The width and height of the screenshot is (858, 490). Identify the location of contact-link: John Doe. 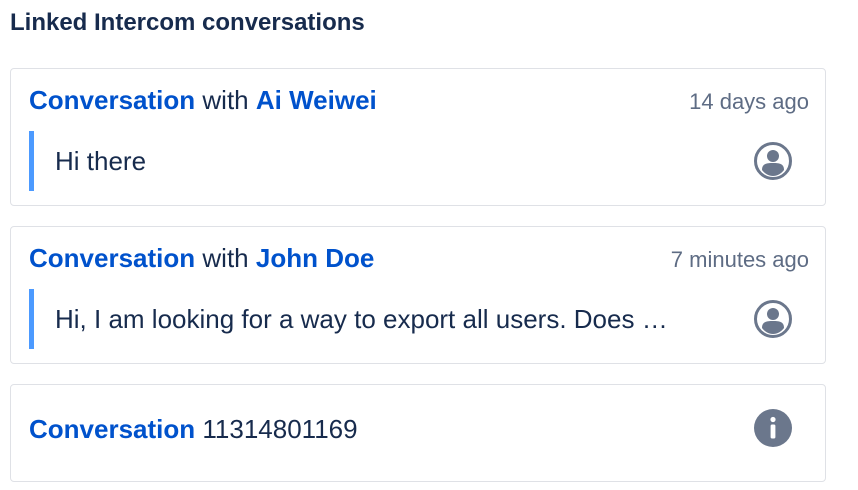
(315, 258).